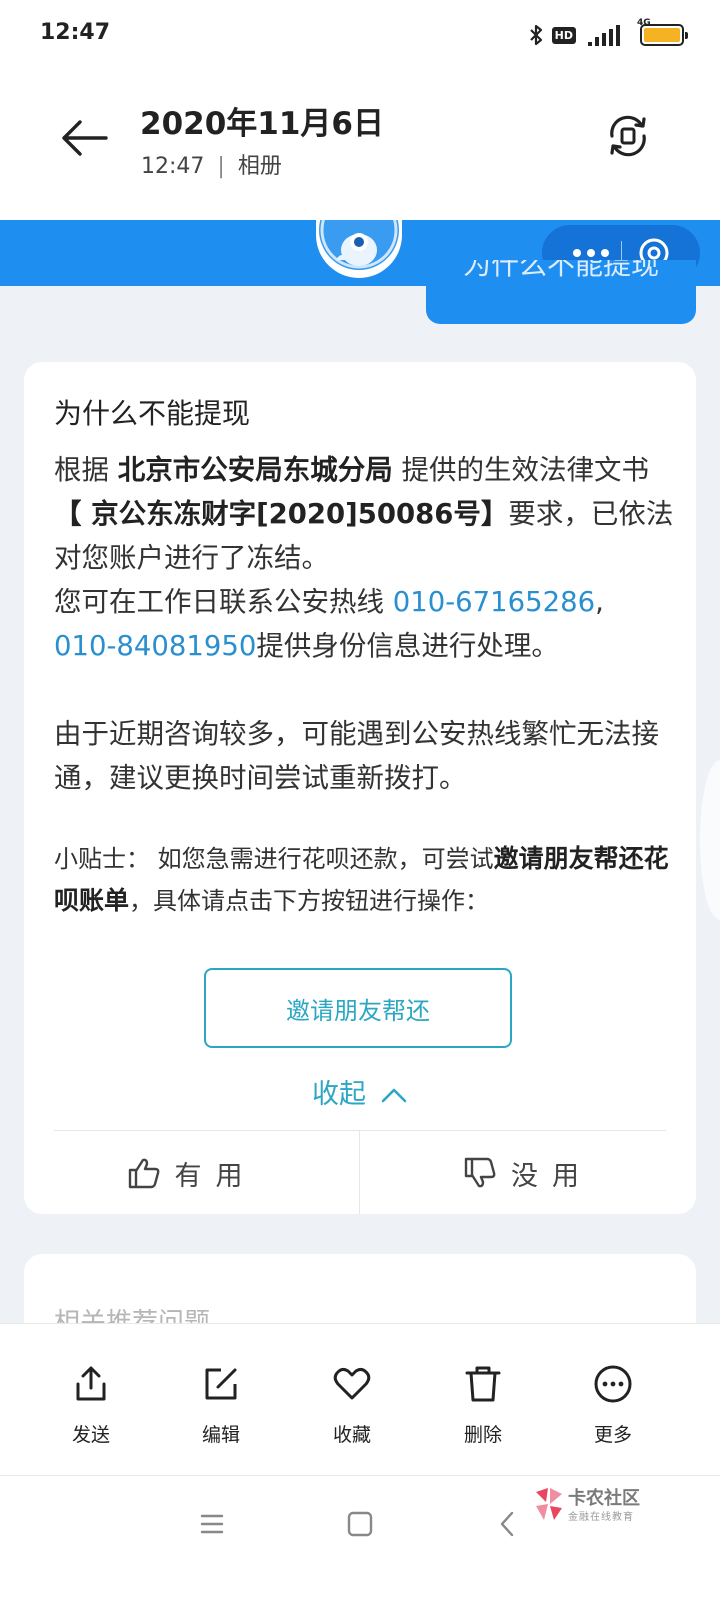 The width and height of the screenshot is (720, 1600). Describe the element at coordinates (536, 35) in the screenshot. I see `bluetooth-icon` at that location.